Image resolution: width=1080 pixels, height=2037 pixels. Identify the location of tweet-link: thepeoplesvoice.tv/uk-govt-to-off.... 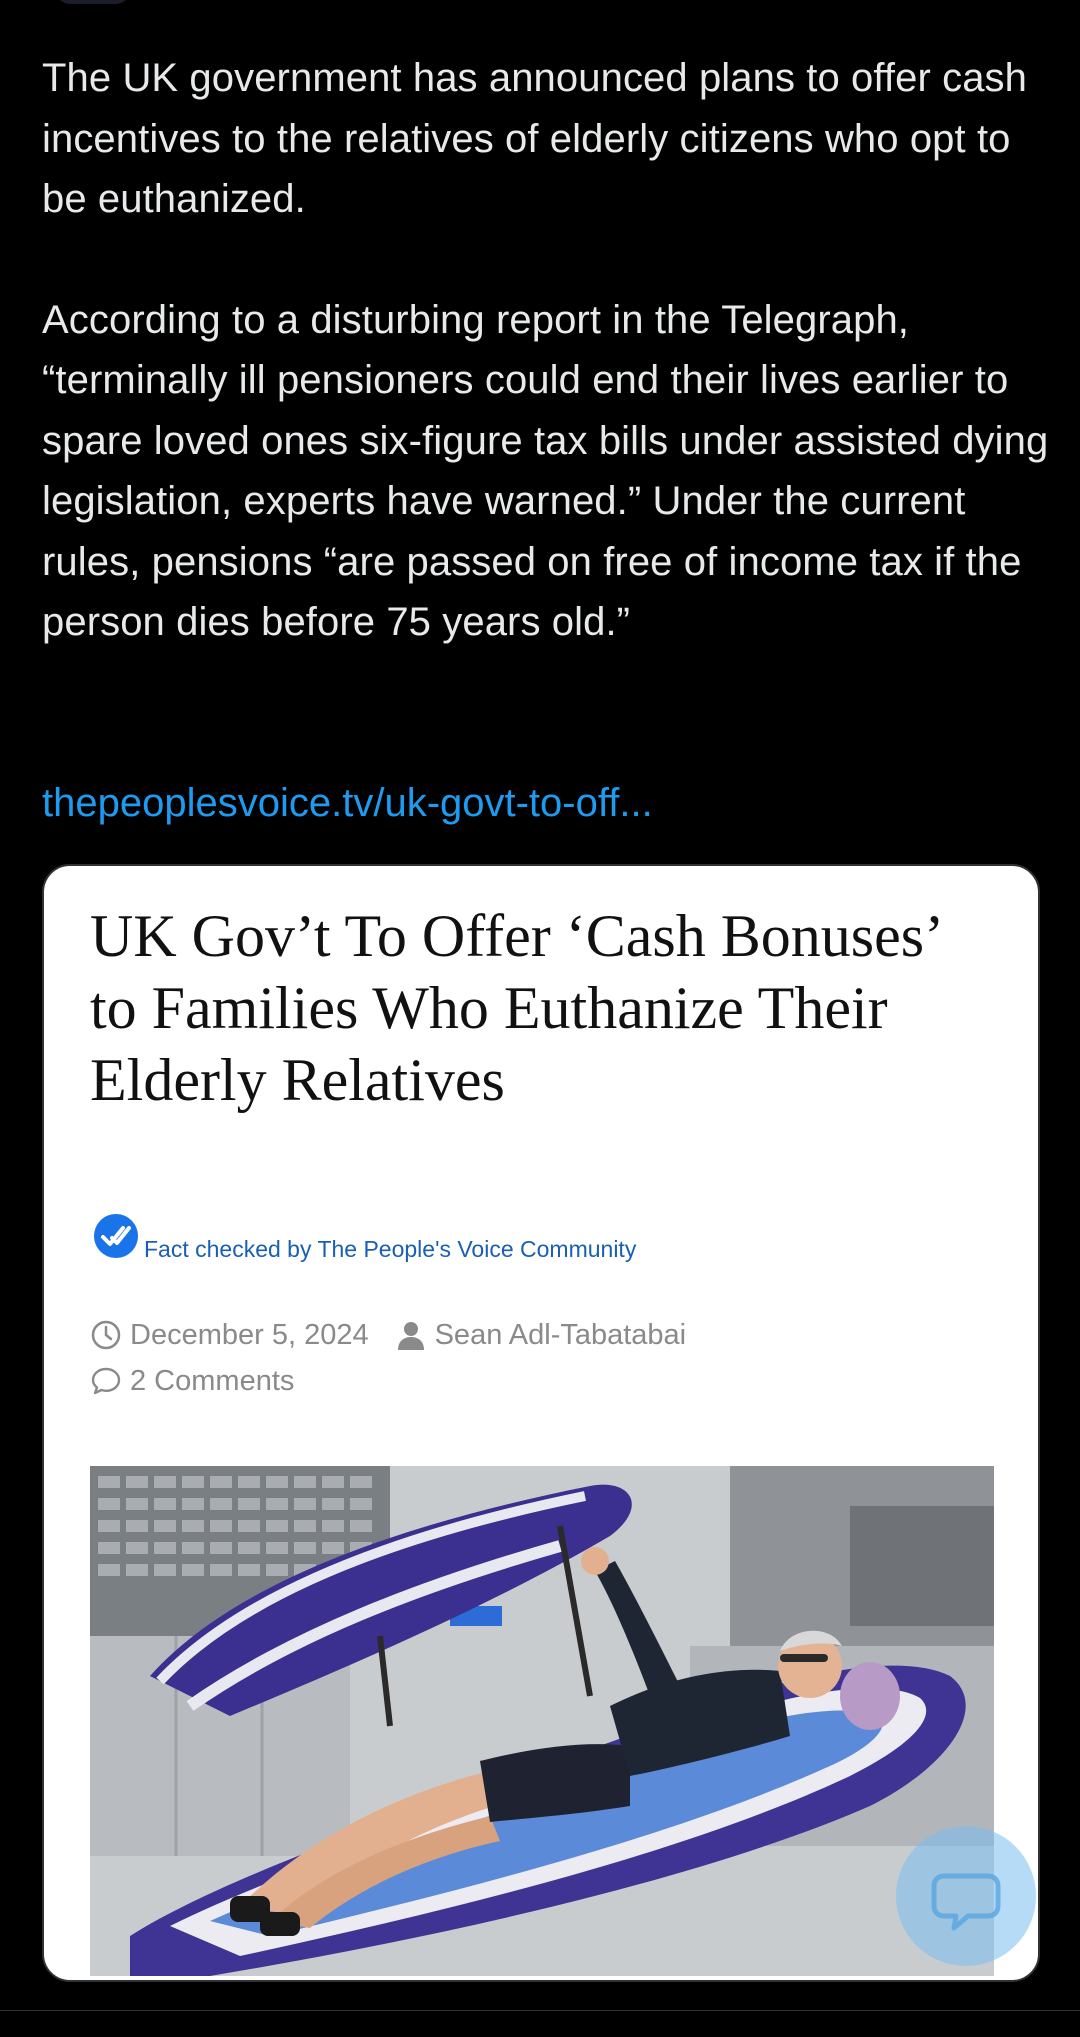
(347, 803).